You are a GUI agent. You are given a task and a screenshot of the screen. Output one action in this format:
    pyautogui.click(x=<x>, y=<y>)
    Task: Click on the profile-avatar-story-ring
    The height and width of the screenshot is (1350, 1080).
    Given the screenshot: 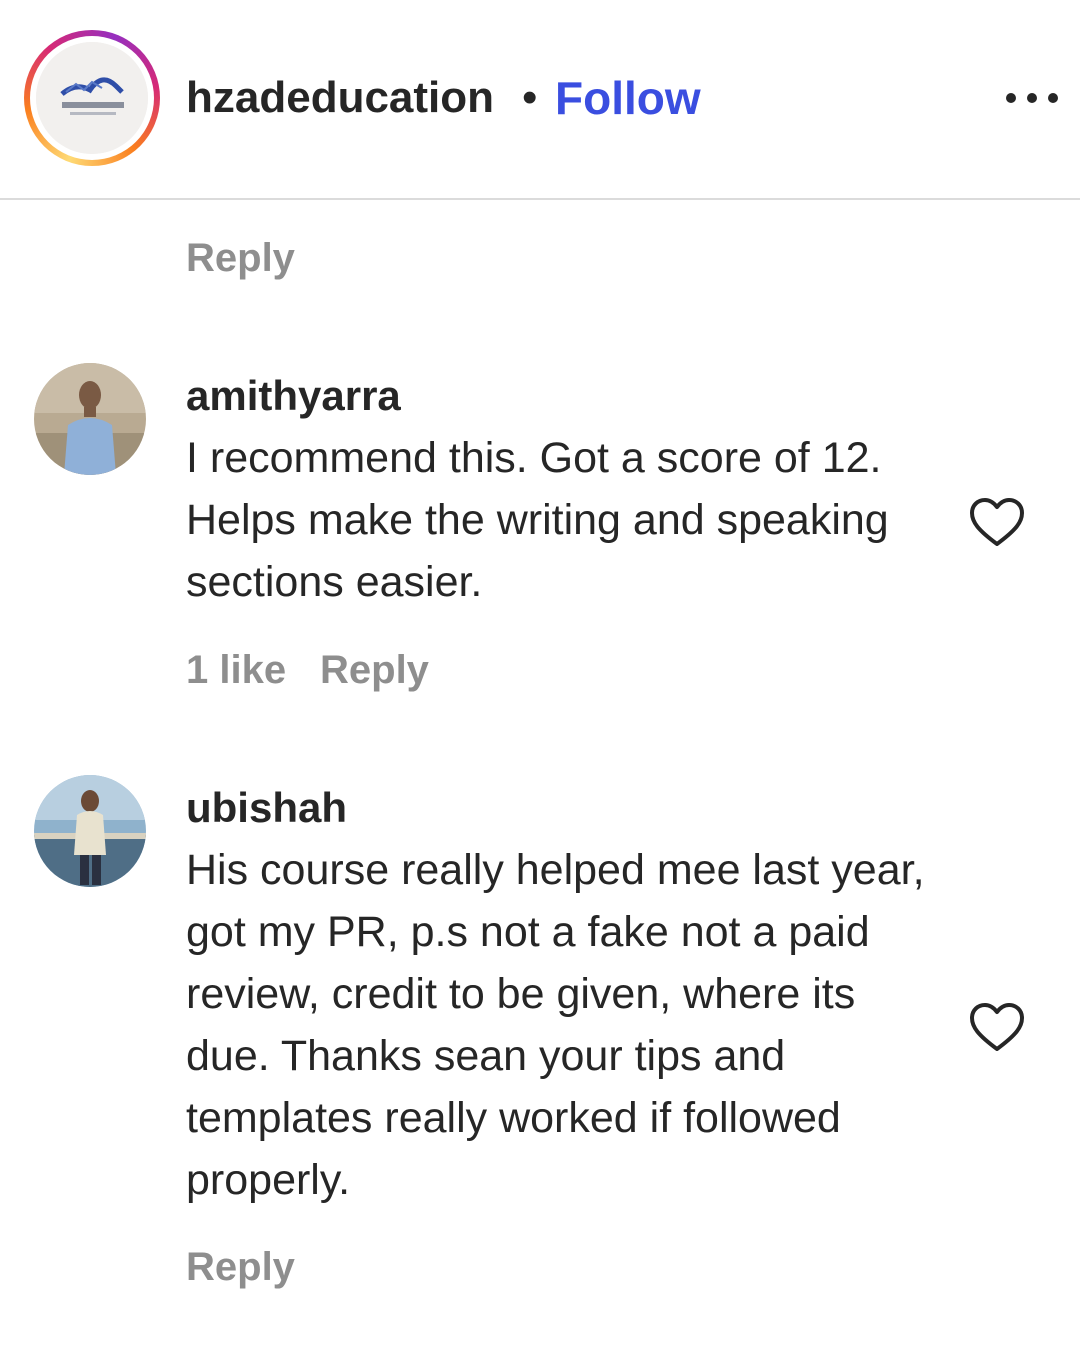 What is the action you would take?
    pyautogui.click(x=92, y=98)
    